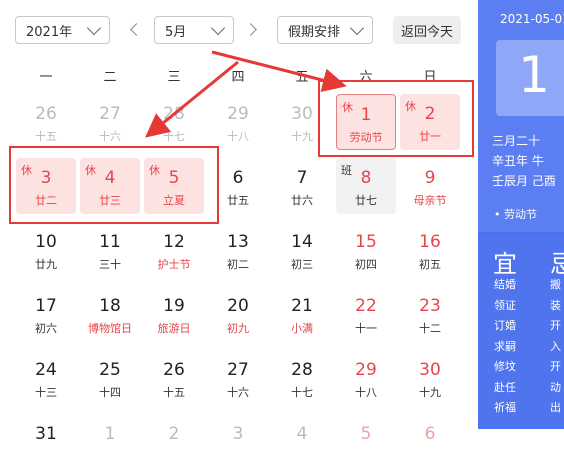 This screenshot has width=564, height=470. Describe the element at coordinates (505, 264) in the screenshot. I see `yi-label: 宜` at that location.